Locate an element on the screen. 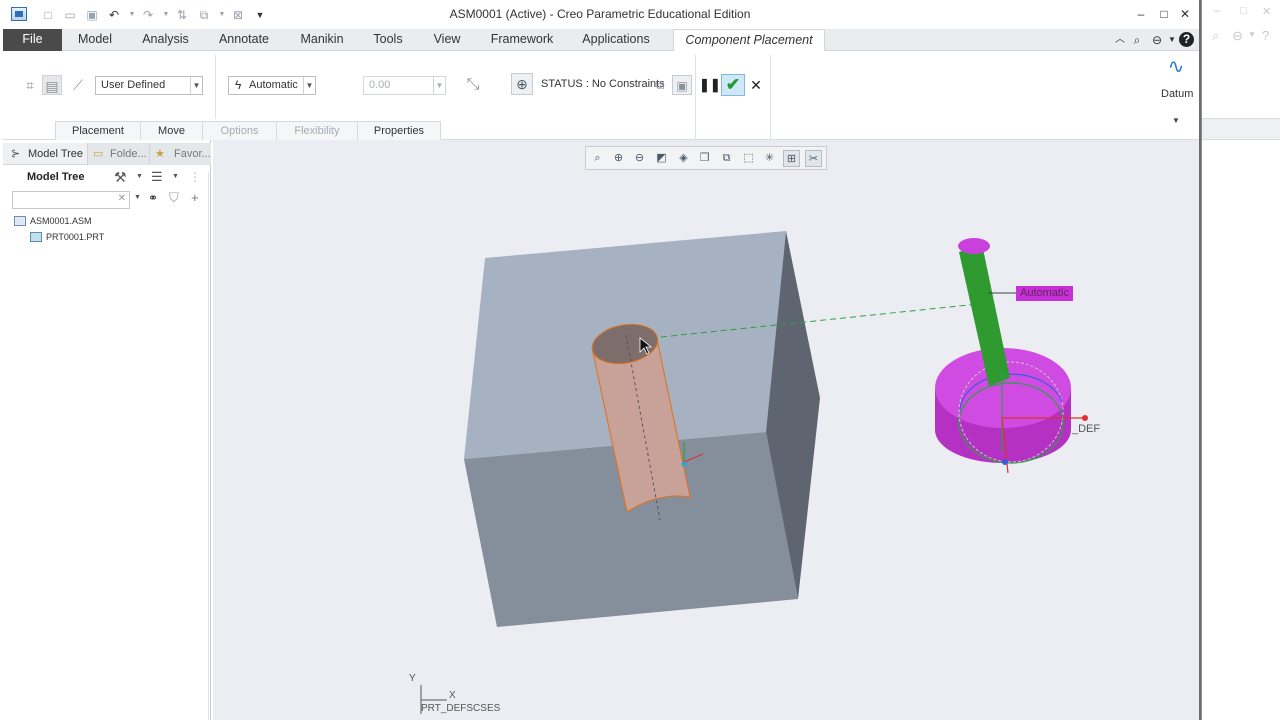 The height and width of the screenshot is (720, 1280). repaint-icon: ◩ is located at coordinates (661, 158).